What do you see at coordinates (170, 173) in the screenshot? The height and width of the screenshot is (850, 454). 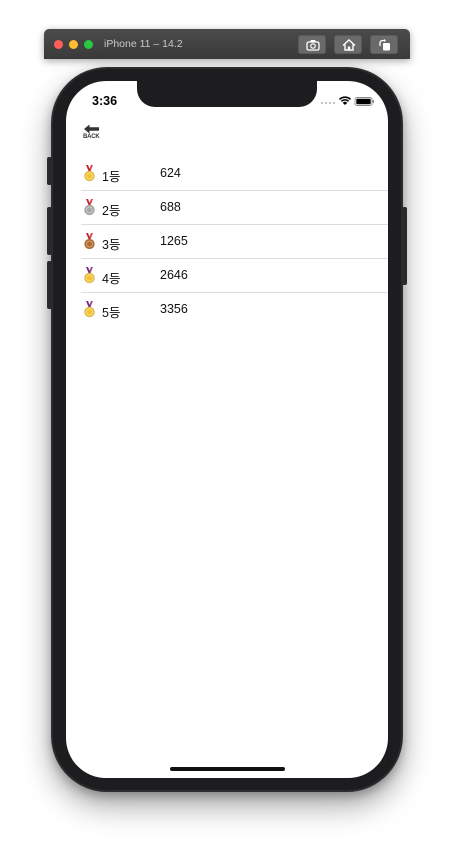 I see `score-value: 624` at bounding box center [170, 173].